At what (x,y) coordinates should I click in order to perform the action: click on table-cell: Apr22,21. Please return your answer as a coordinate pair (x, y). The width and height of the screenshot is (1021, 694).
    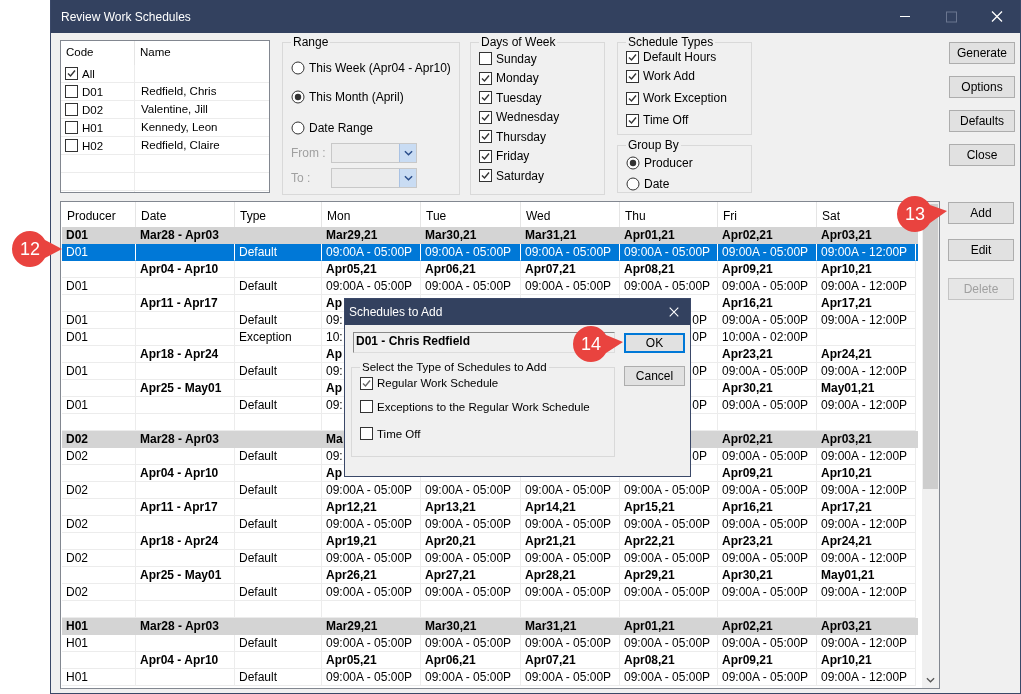
    Looking at the image, I should click on (649, 541).